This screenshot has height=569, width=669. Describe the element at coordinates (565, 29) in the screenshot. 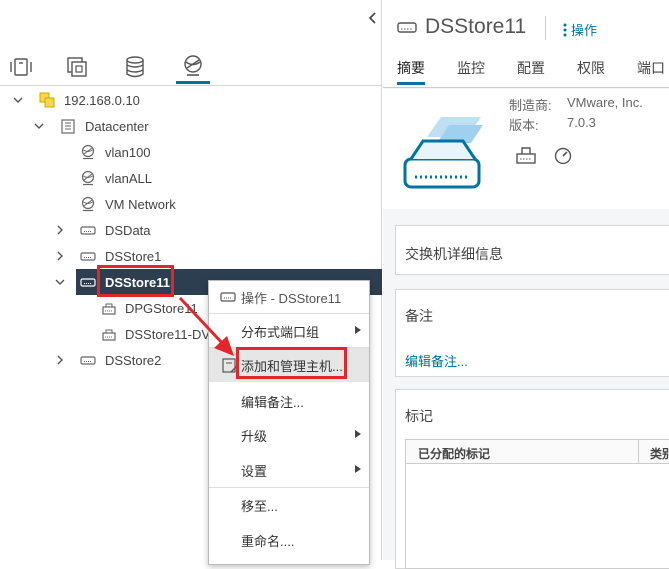

I see `more-vertical-icon` at that location.